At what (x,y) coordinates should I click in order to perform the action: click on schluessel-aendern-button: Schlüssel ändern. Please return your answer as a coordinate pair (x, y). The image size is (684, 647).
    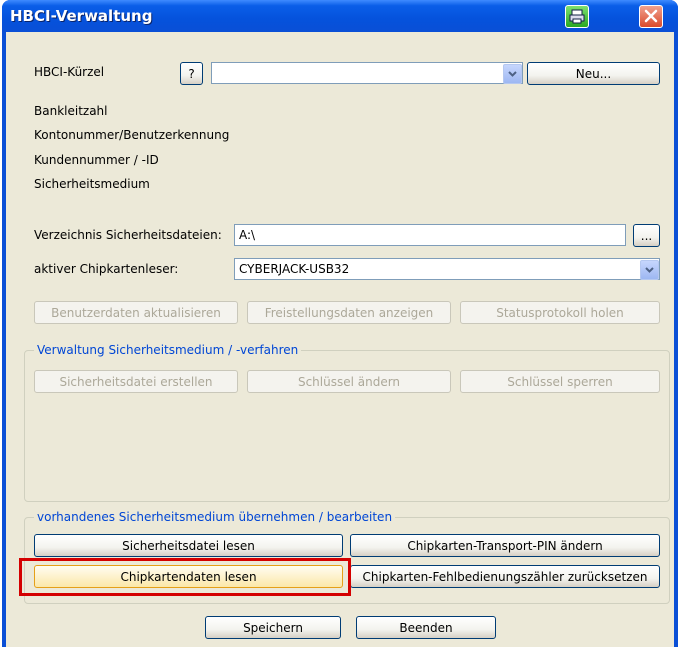
    Looking at the image, I should click on (349, 381).